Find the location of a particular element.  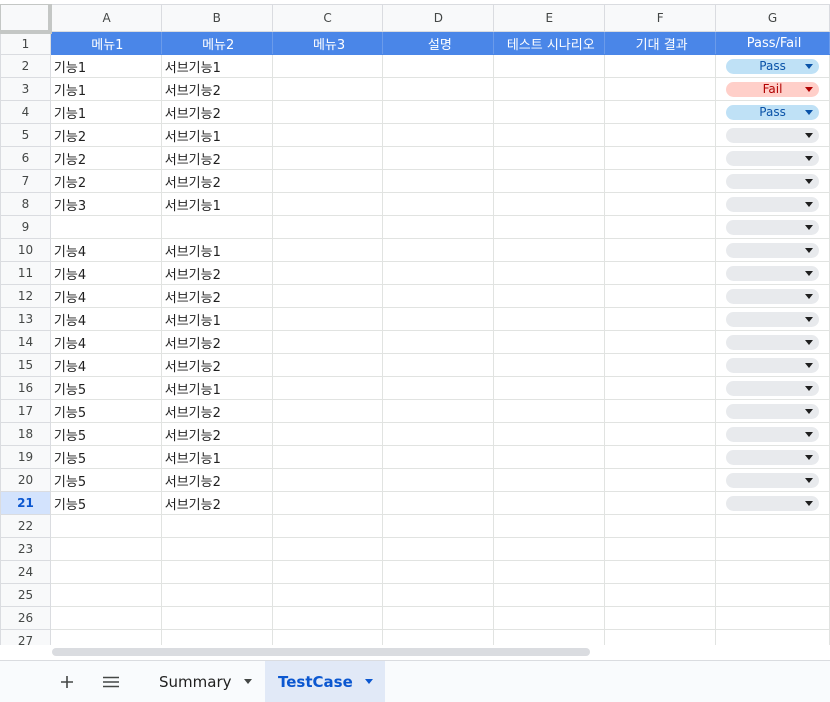

cell-menu1: 기능3 is located at coordinates (105, 204).